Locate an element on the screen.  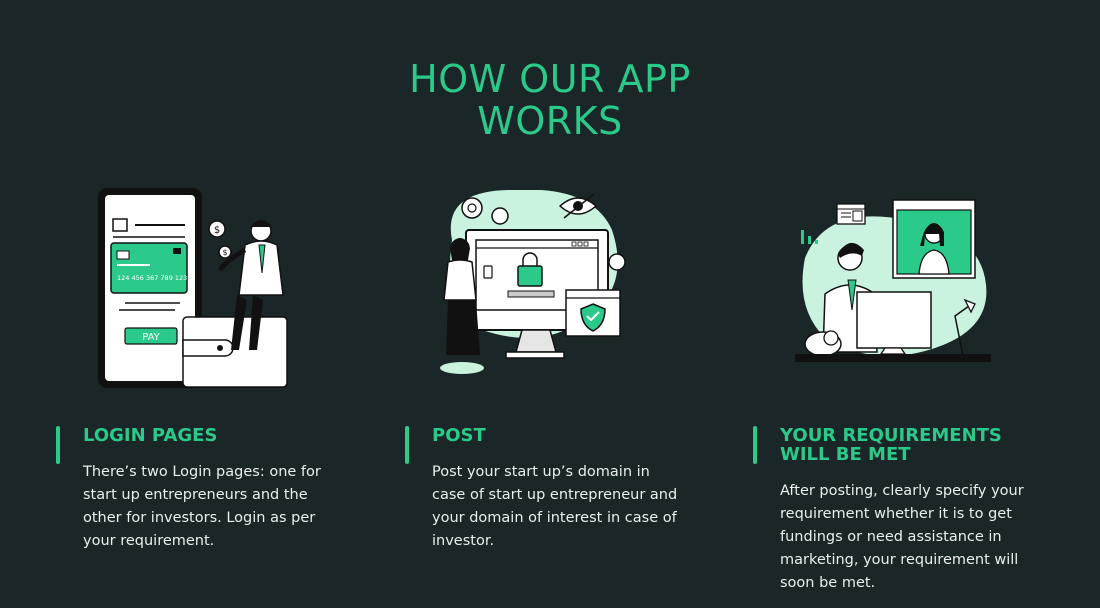
stats-bars-icon is located at coordinates (802, 237).